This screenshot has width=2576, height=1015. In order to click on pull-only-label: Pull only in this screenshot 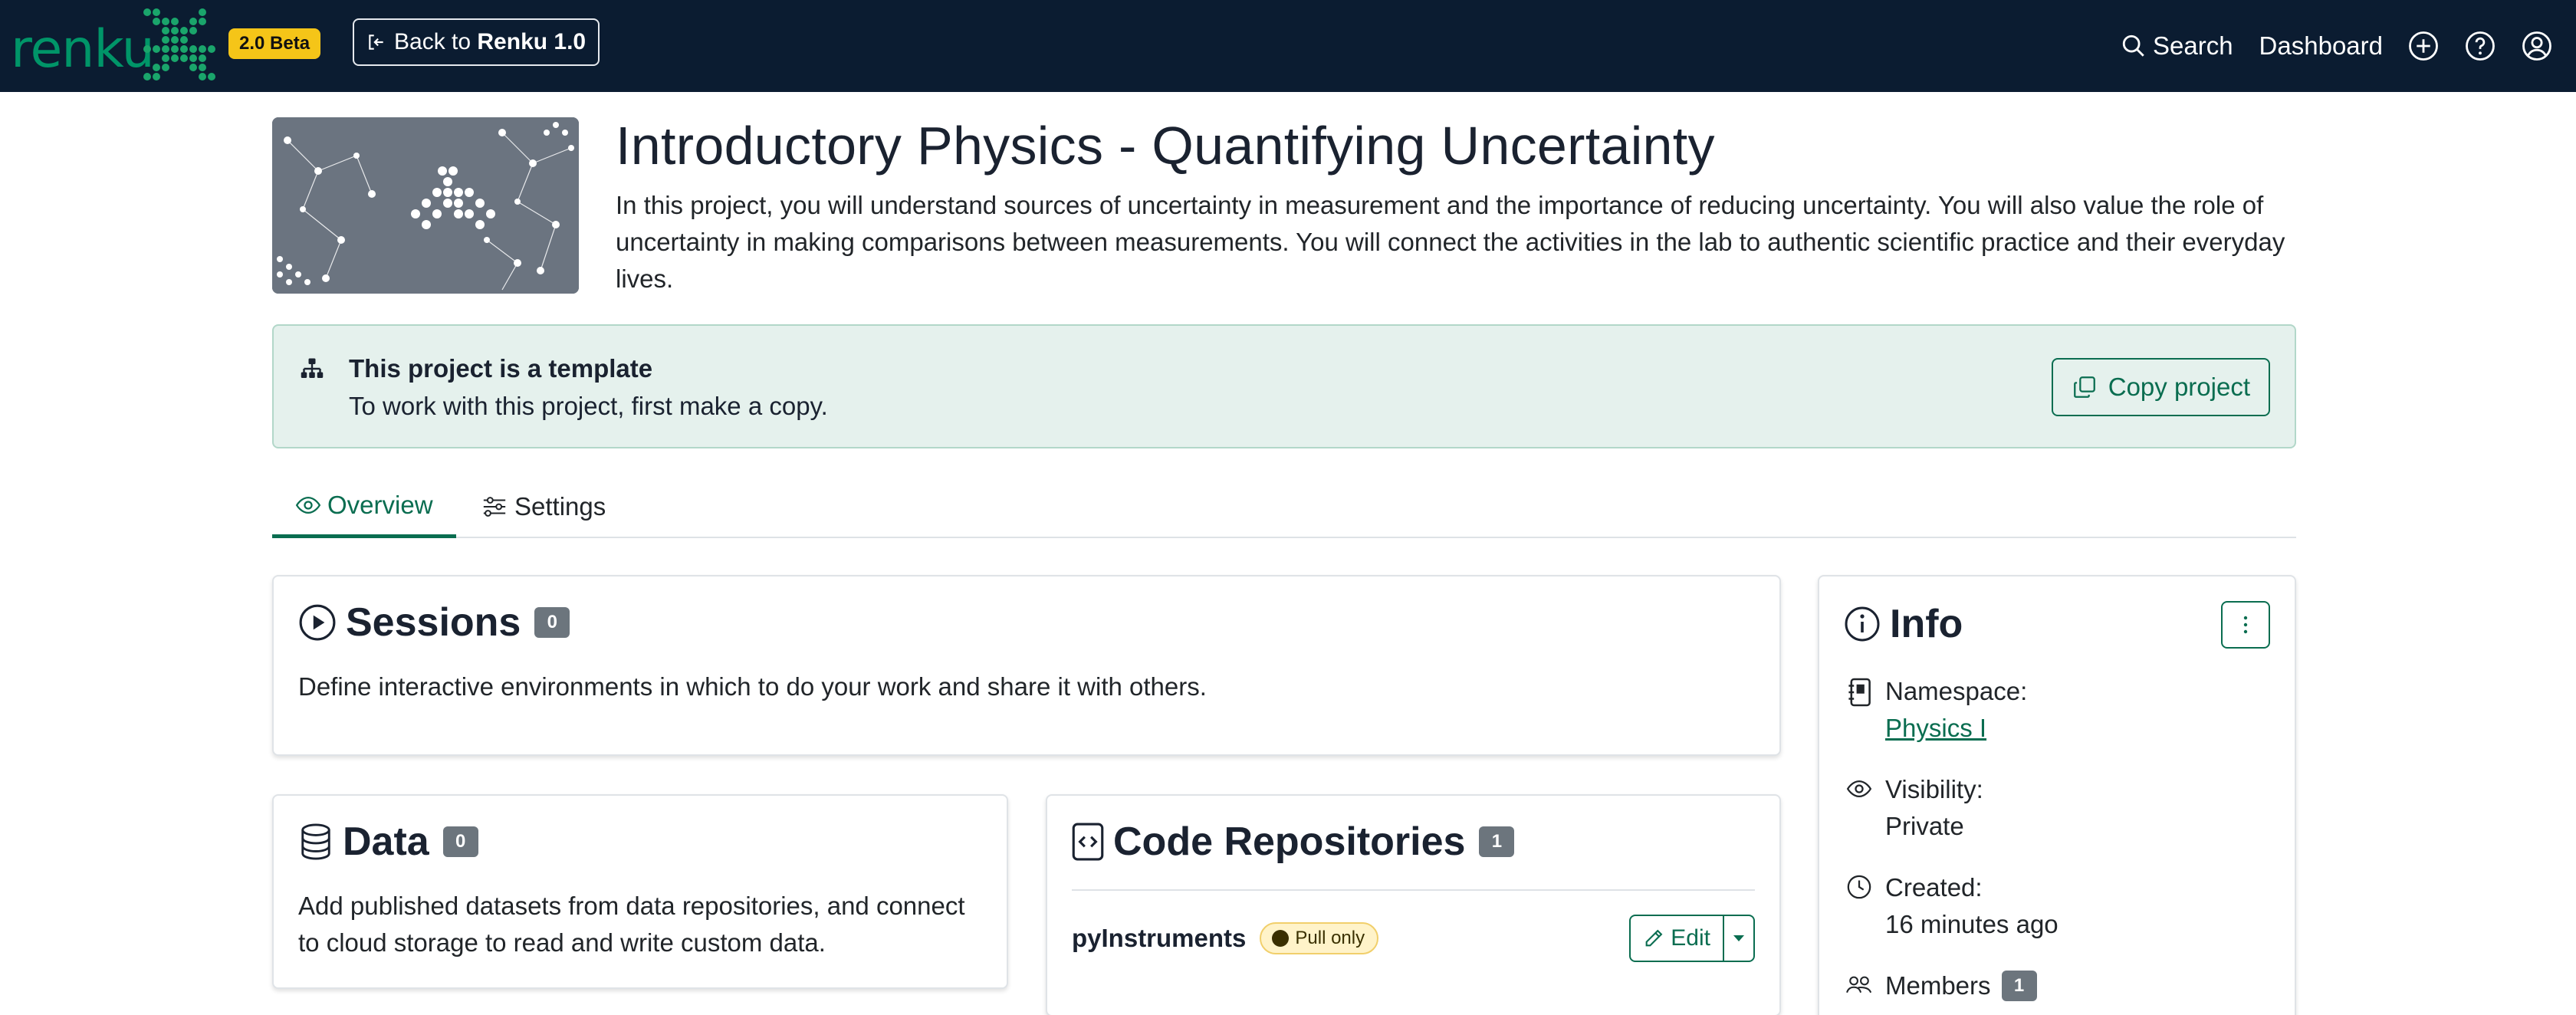, I will do `click(1330, 938)`.